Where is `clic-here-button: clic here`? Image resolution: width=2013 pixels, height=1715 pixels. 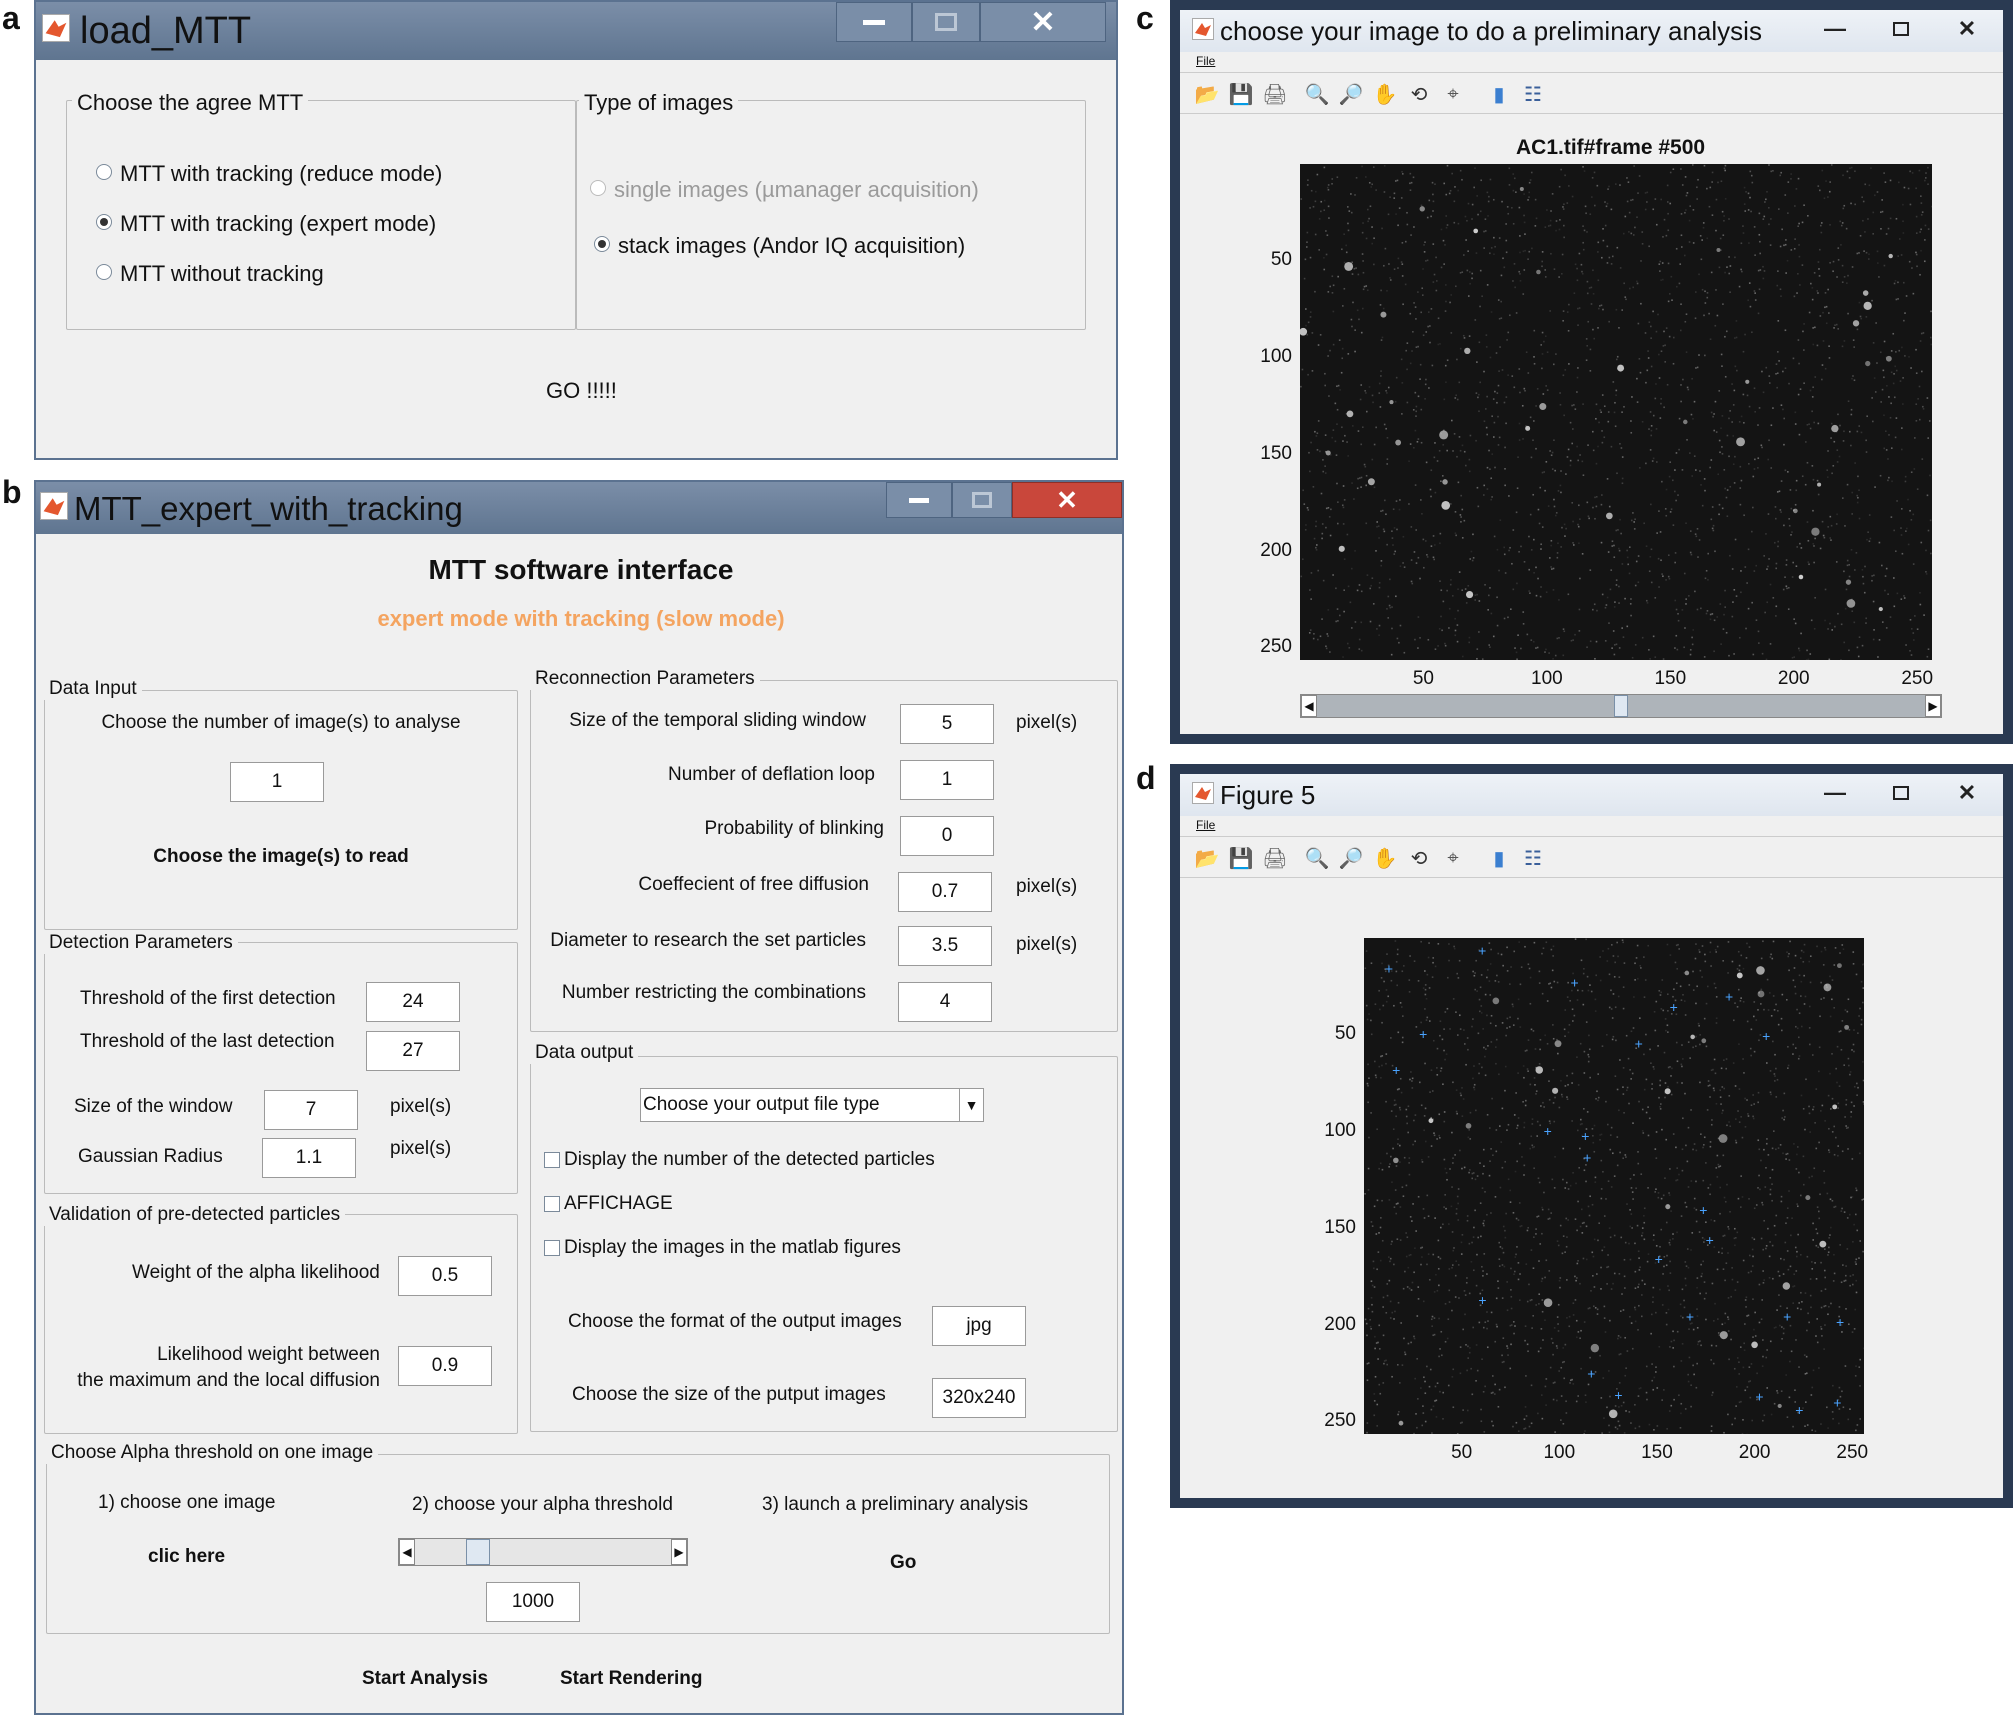
clic-here-button: clic here is located at coordinates (186, 1557).